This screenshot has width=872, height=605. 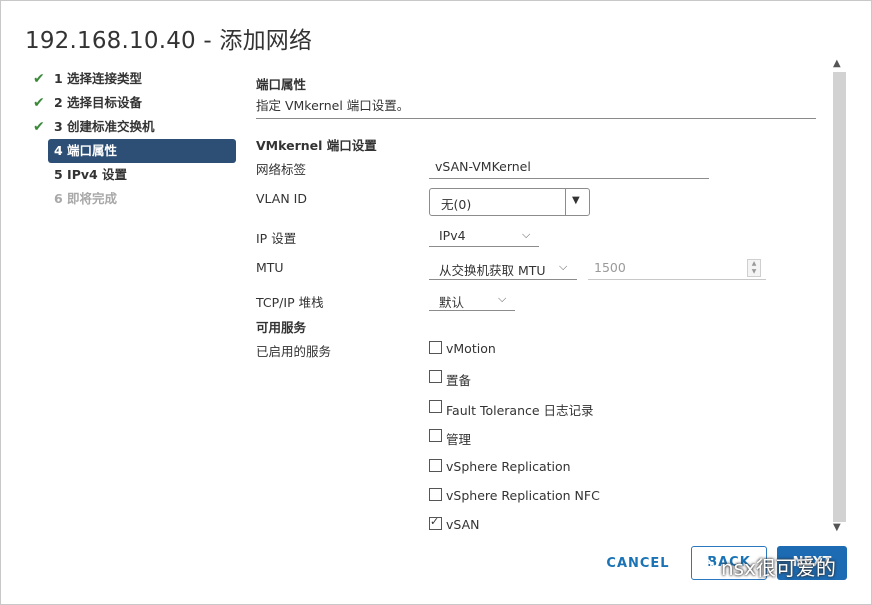 What do you see at coordinates (837, 63) in the screenshot?
I see `scroll-up-icon: ▲` at bounding box center [837, 63].